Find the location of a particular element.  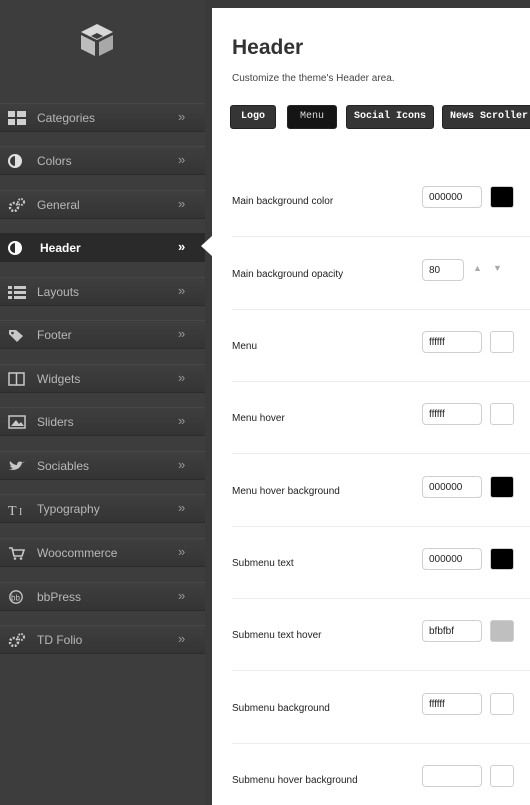

setting-row: Main background opacity 80 ▲ ▼ is located at coordinates (381, 273).